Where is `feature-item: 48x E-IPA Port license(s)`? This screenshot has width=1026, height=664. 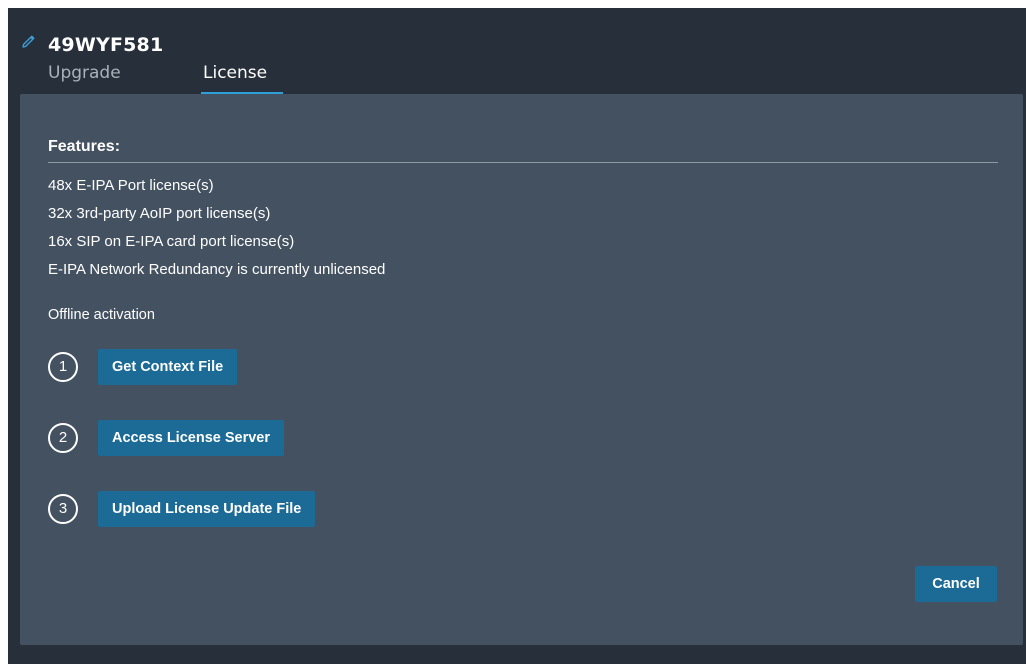 feature-item: 48x E-IPA Port license(s) is located at coordinates (131, 185).